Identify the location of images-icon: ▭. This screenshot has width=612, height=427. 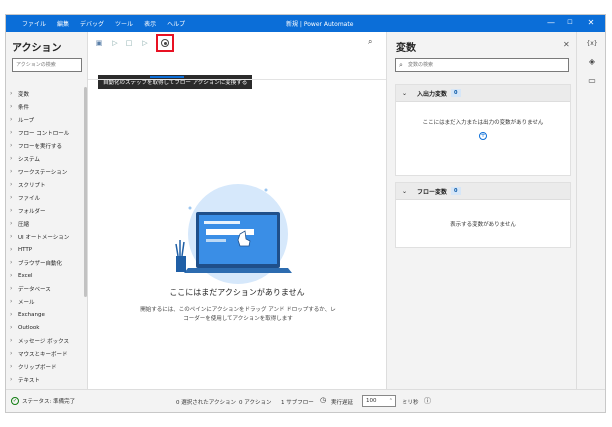
(592, 80).